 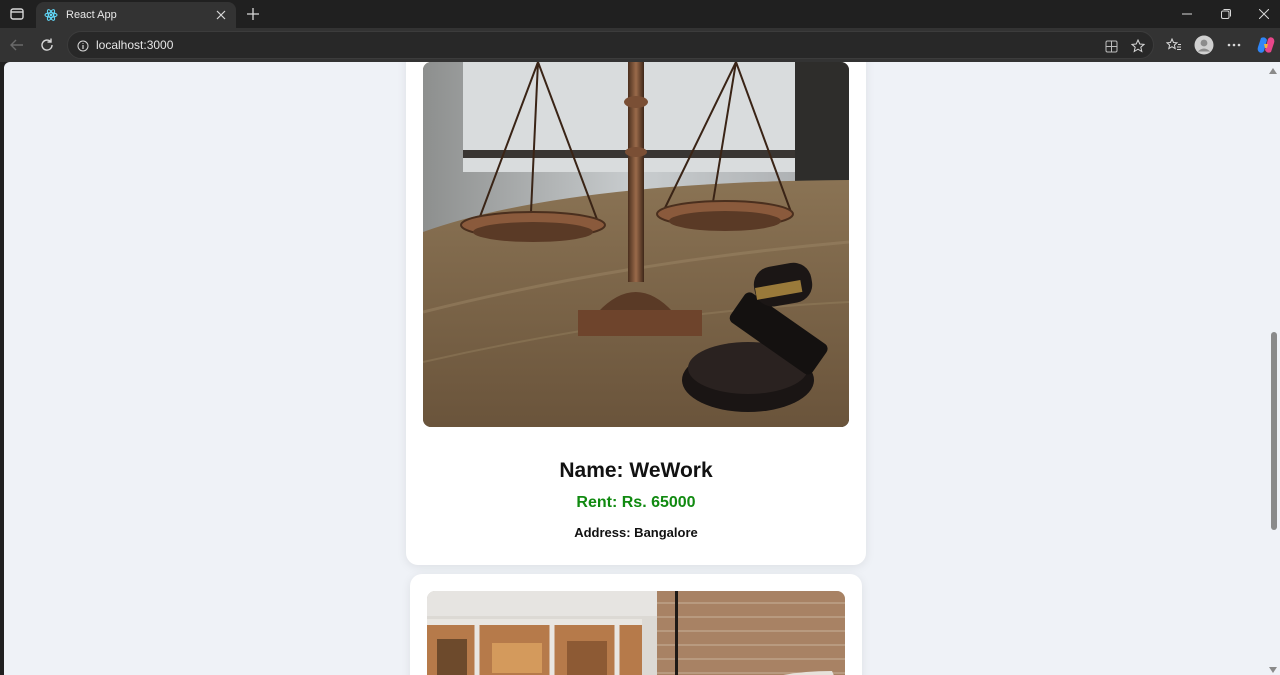 I want to click on star-icon, so click(x=1138, y=46).